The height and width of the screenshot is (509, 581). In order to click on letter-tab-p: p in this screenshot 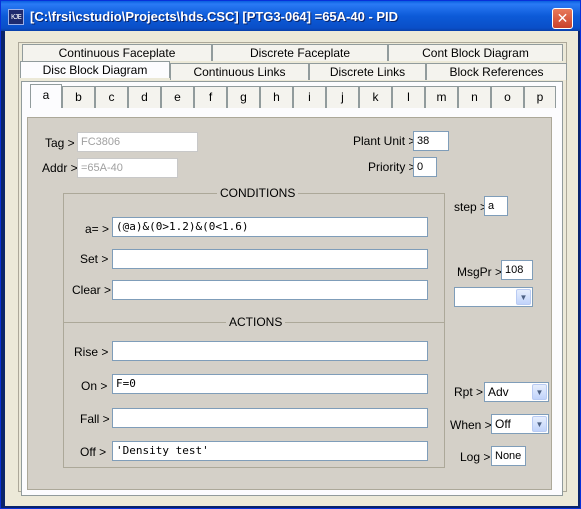, I will do `click(540, 97)`.